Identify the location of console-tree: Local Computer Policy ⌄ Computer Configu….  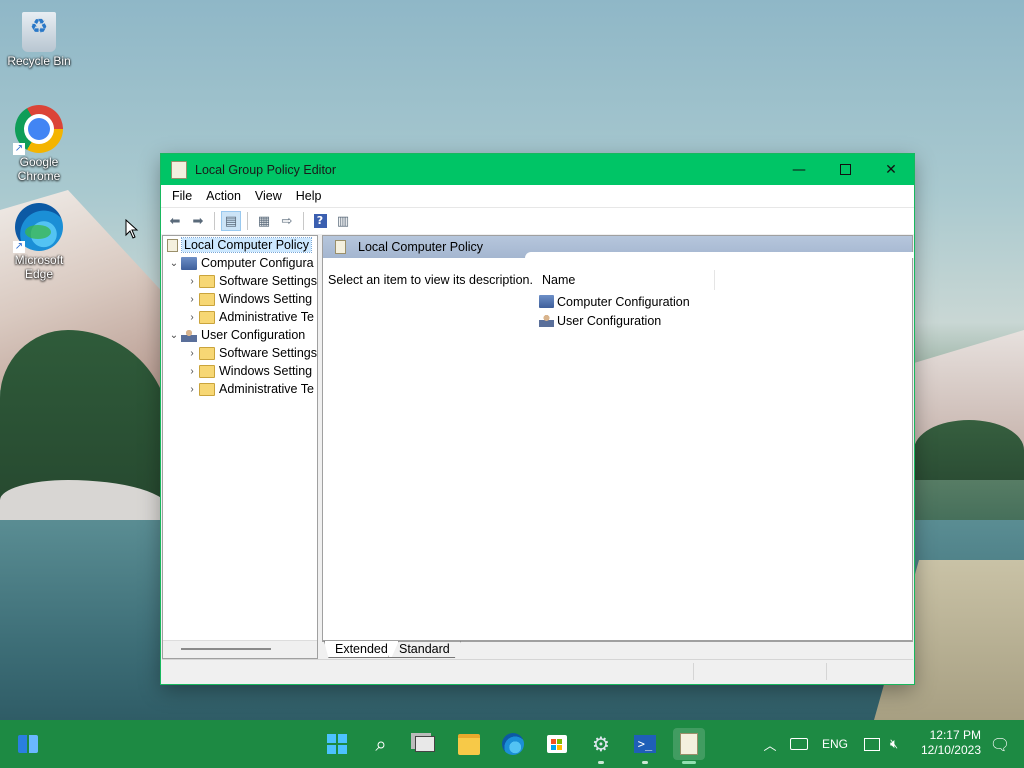
(240, 447).